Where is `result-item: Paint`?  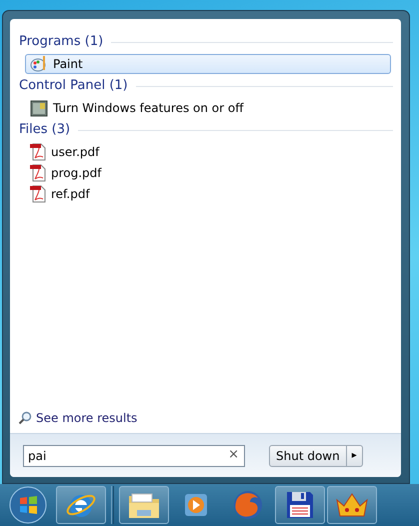 result-item: Paint is located at coordinates (208, 64).